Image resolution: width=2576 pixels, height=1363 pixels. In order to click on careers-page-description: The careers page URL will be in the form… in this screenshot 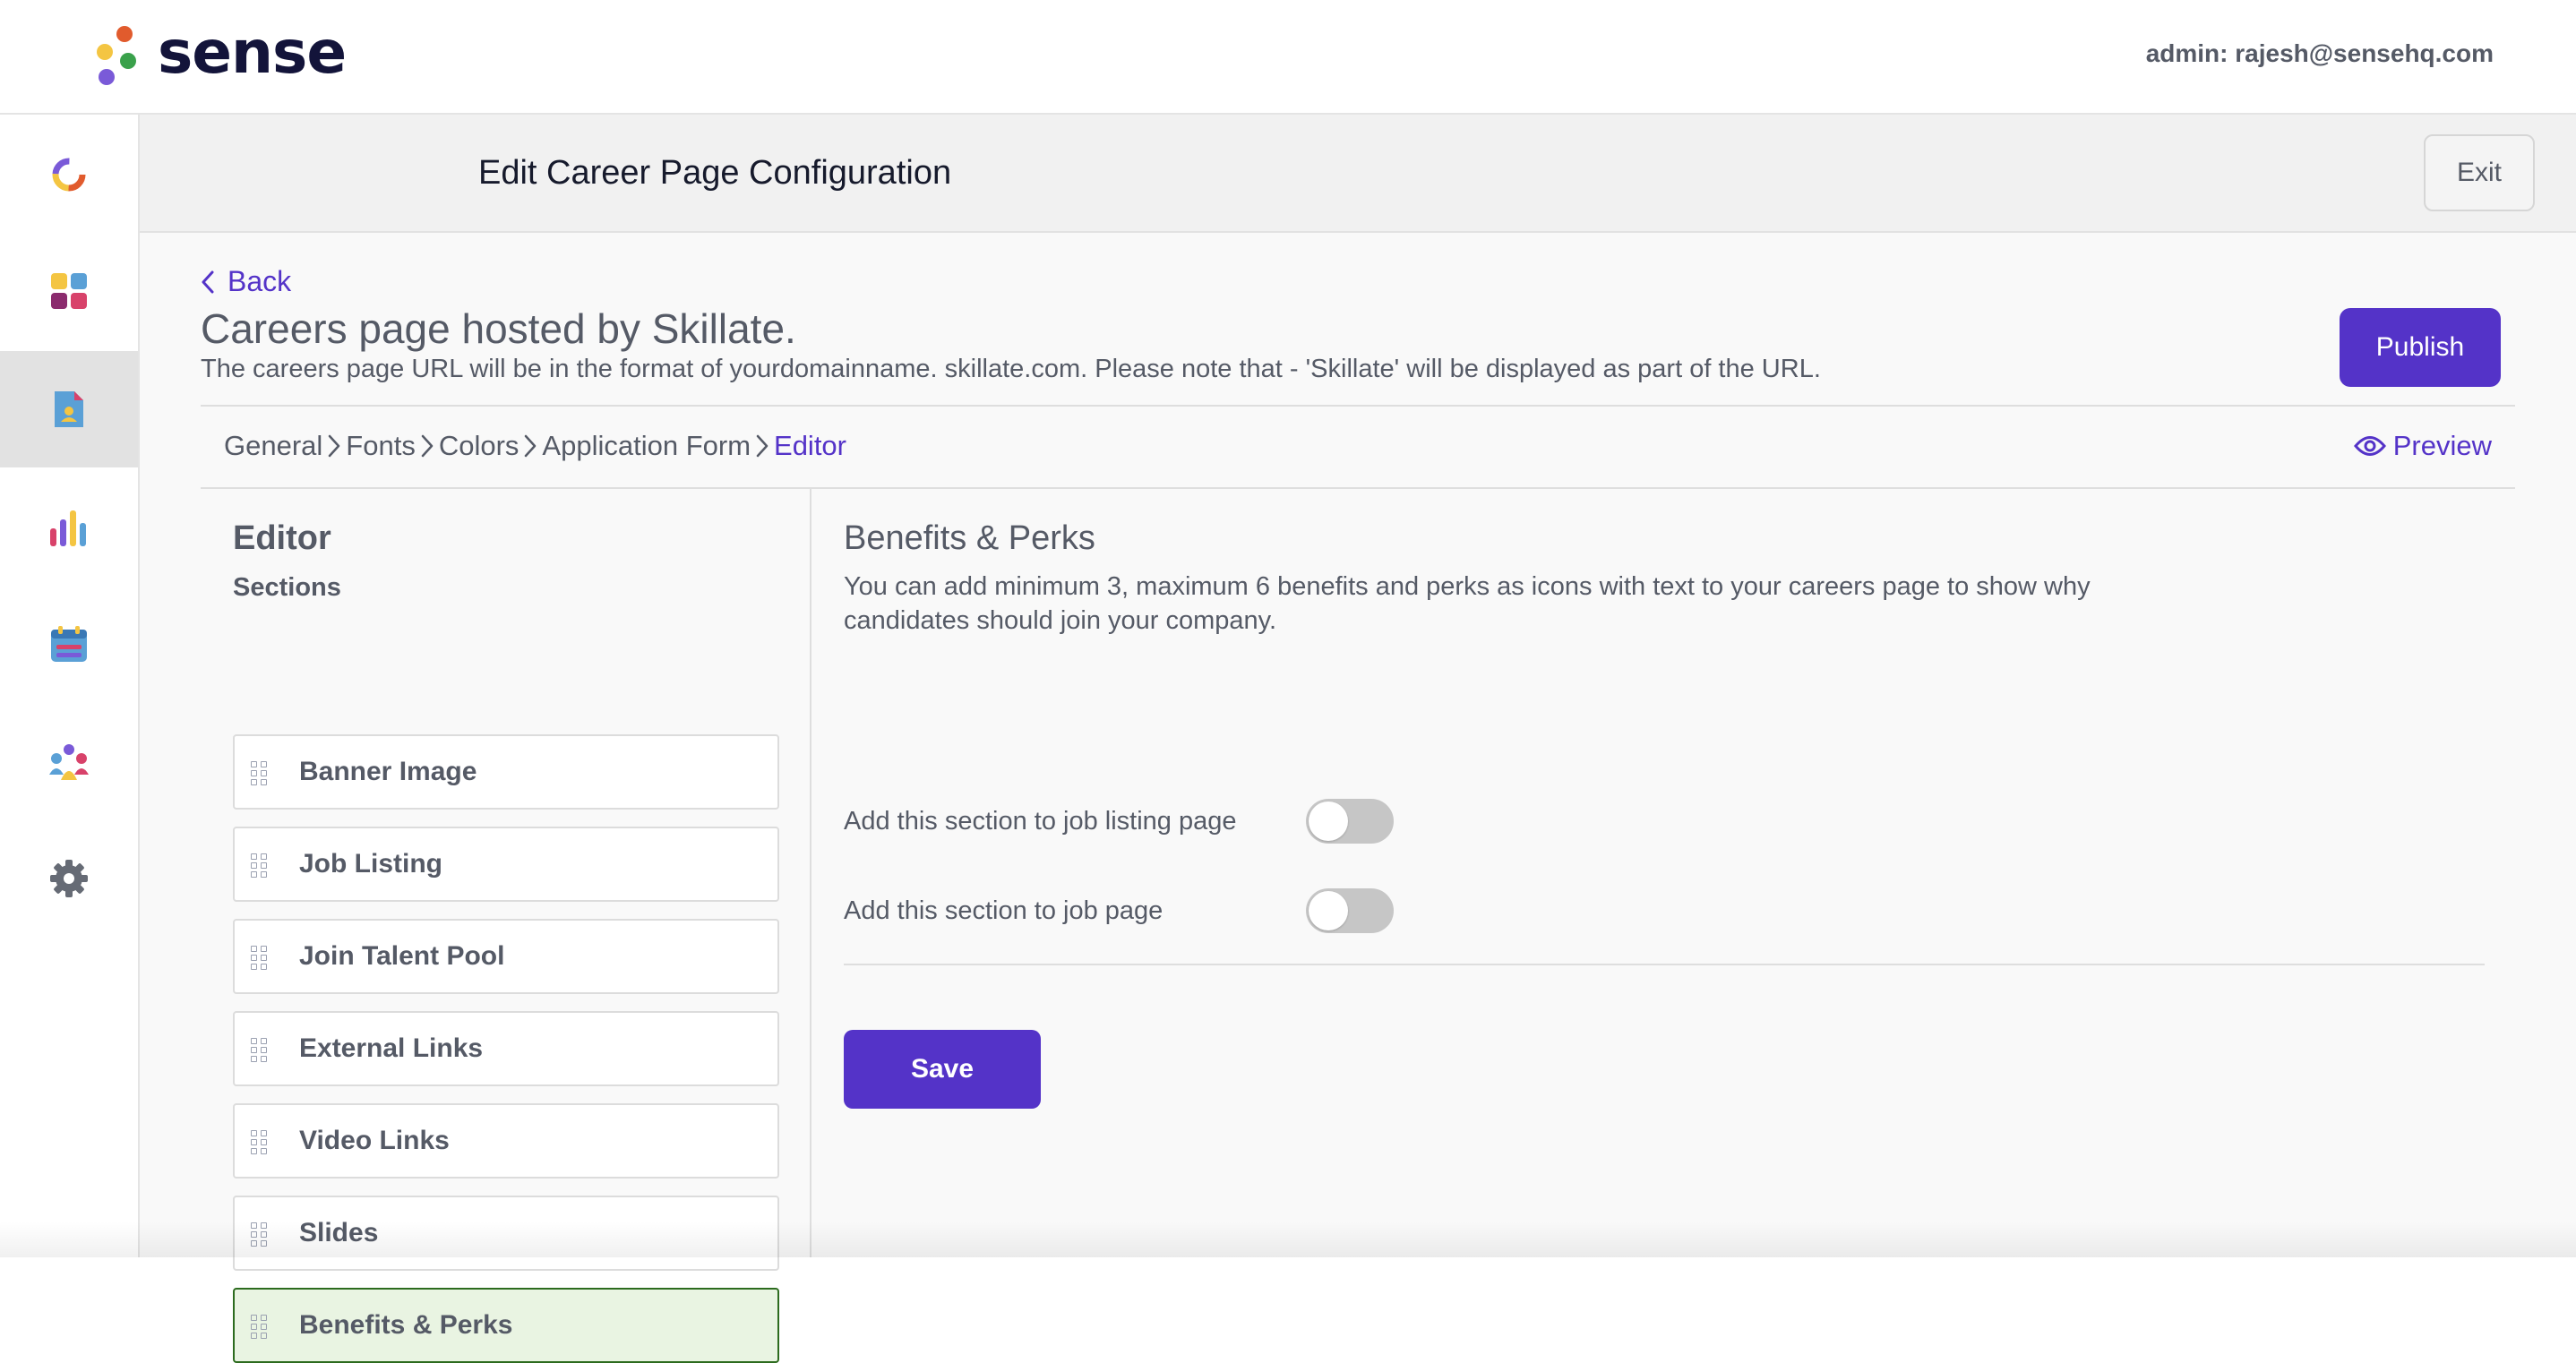, I will do `click(1011, 369)`.